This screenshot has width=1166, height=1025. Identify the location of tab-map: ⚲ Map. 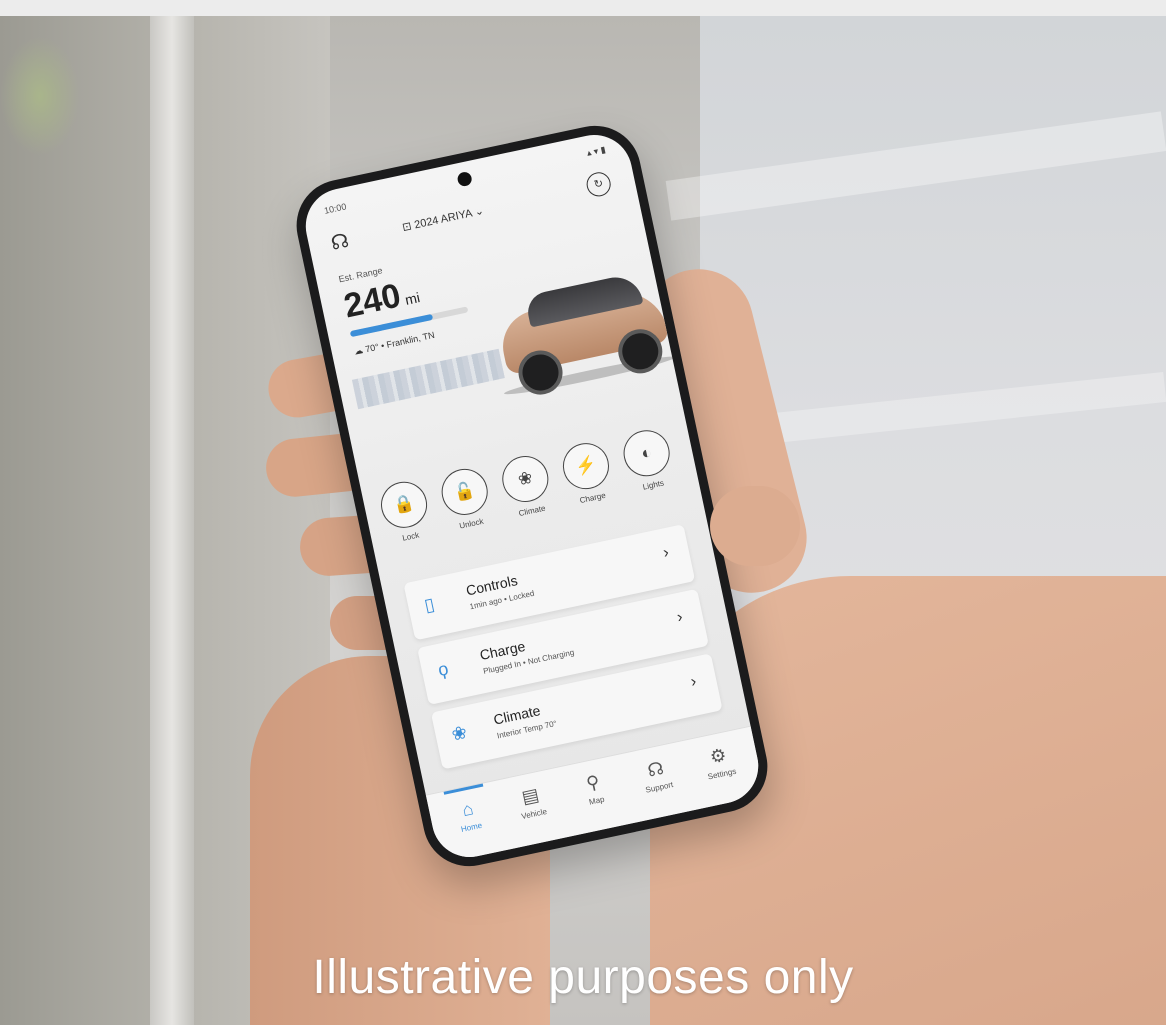
(594, 789).